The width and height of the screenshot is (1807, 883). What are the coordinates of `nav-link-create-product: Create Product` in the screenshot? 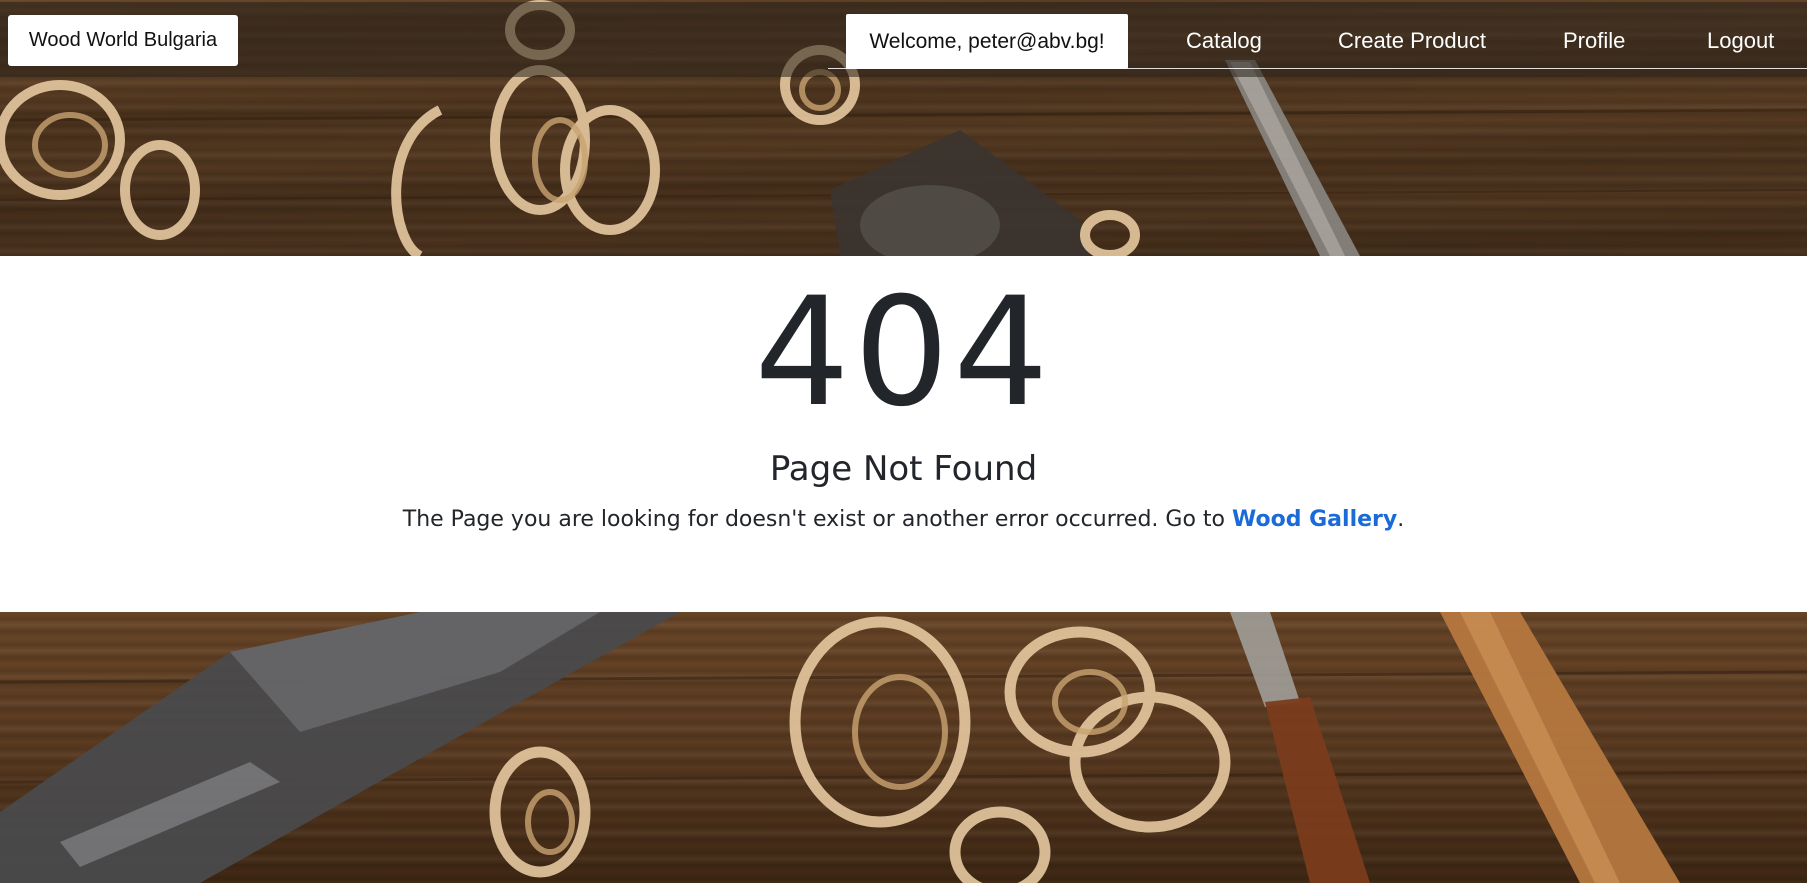 It's located at (1412, 41).